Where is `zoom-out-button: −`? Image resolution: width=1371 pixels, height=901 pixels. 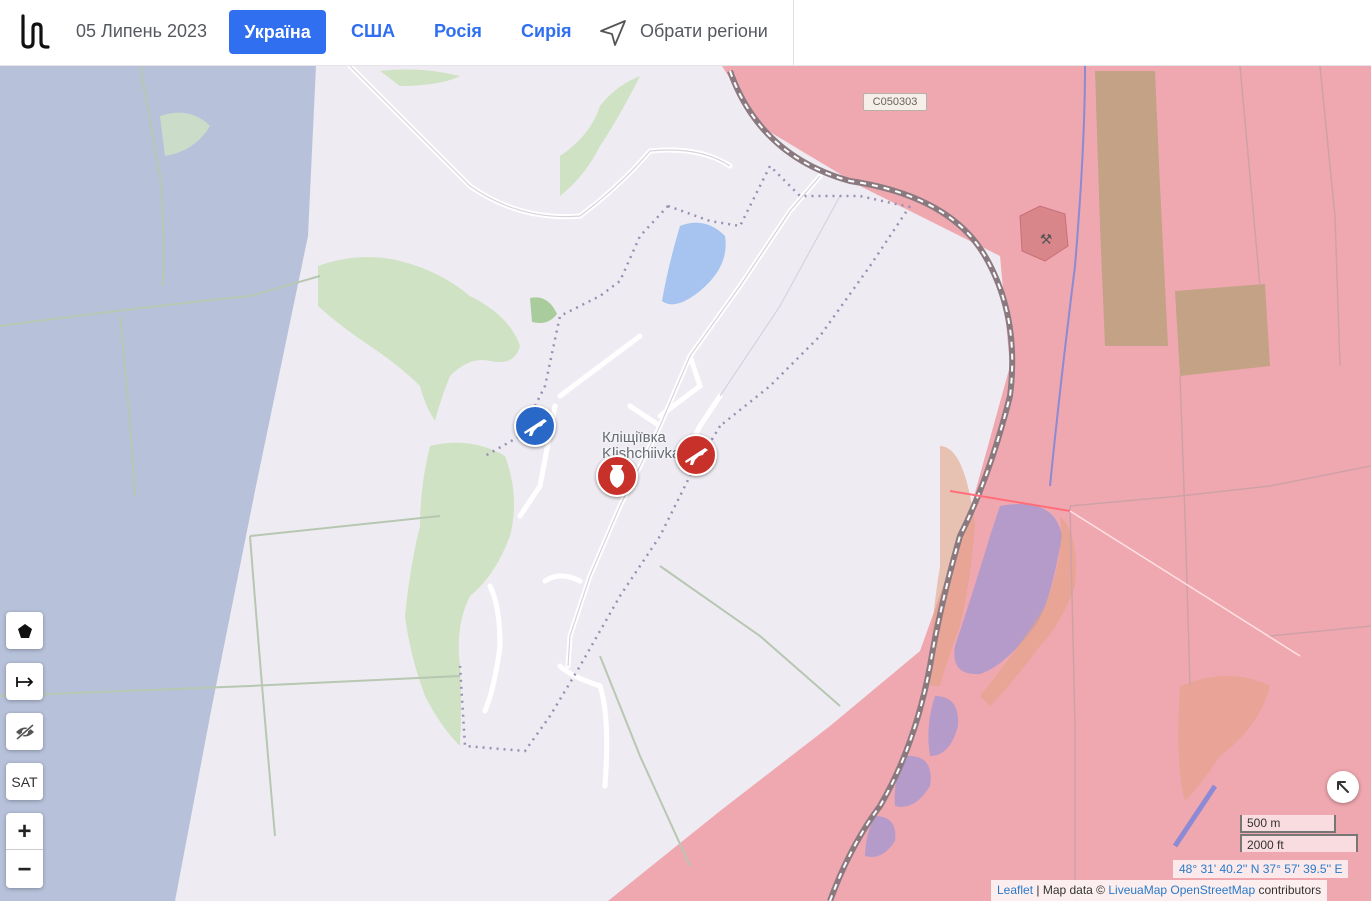 zoom-out-button: − is located at coordinates (24, 869).